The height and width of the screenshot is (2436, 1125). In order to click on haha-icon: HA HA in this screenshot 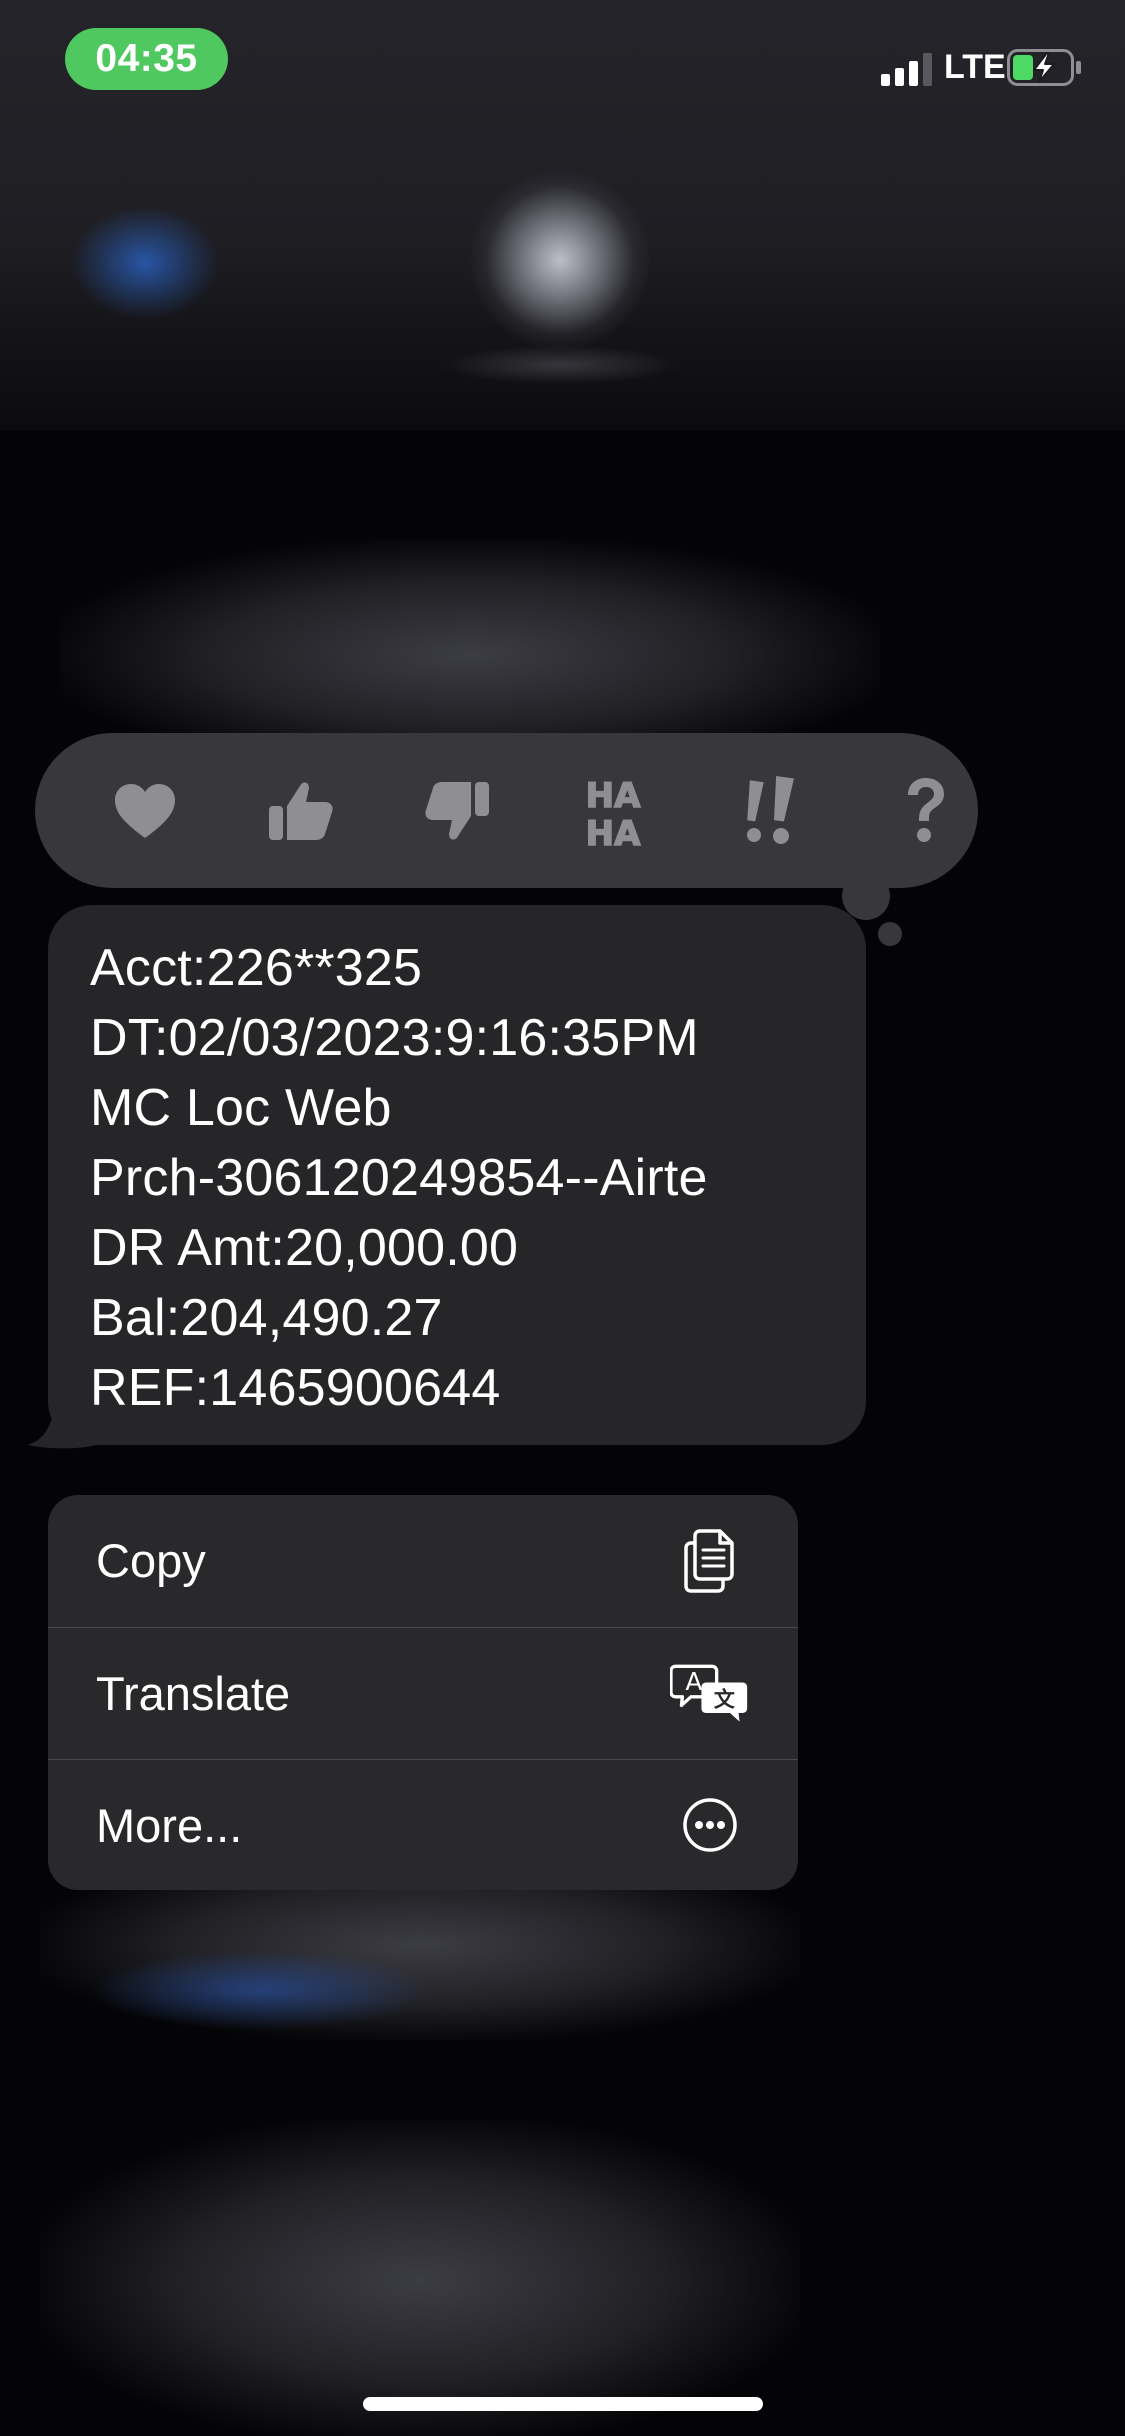, I will do `click(613, 812)`.